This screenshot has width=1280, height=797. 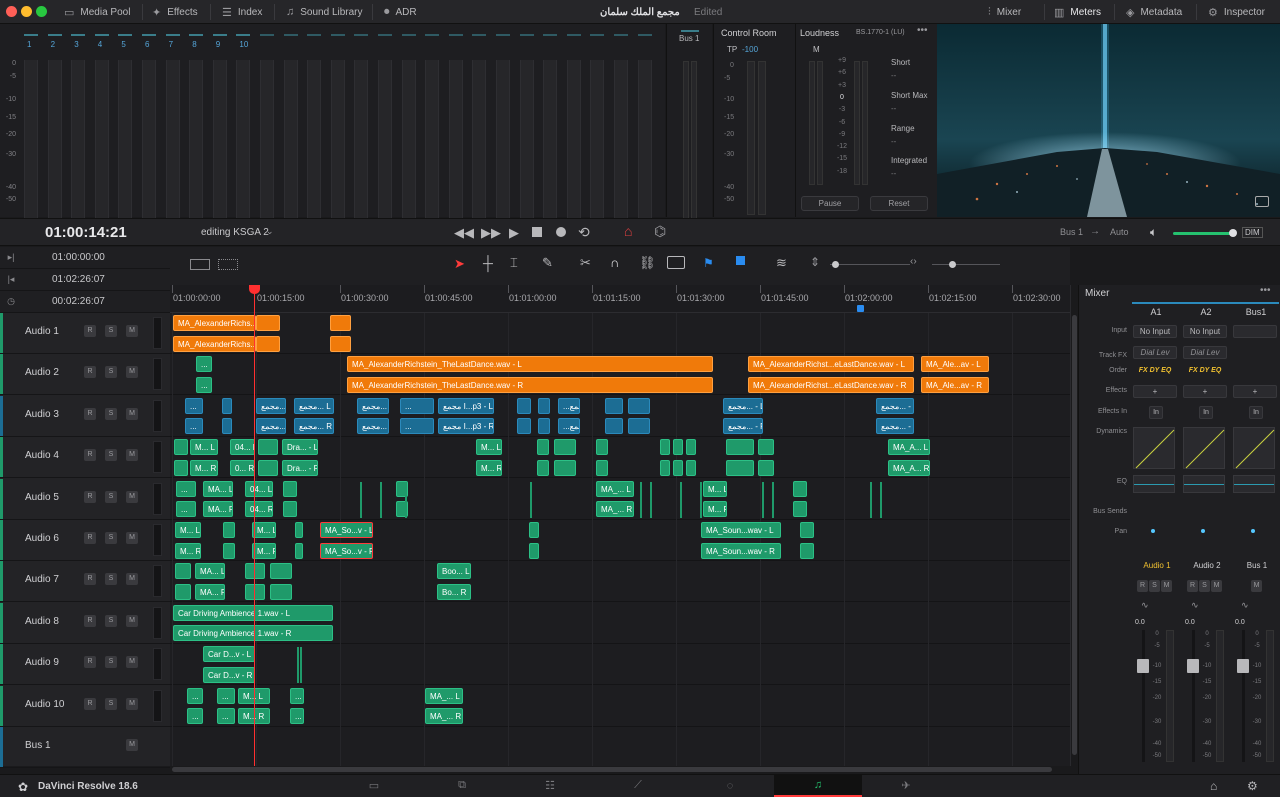 I want to click on timeline-marker, so click(x=860, y=308).